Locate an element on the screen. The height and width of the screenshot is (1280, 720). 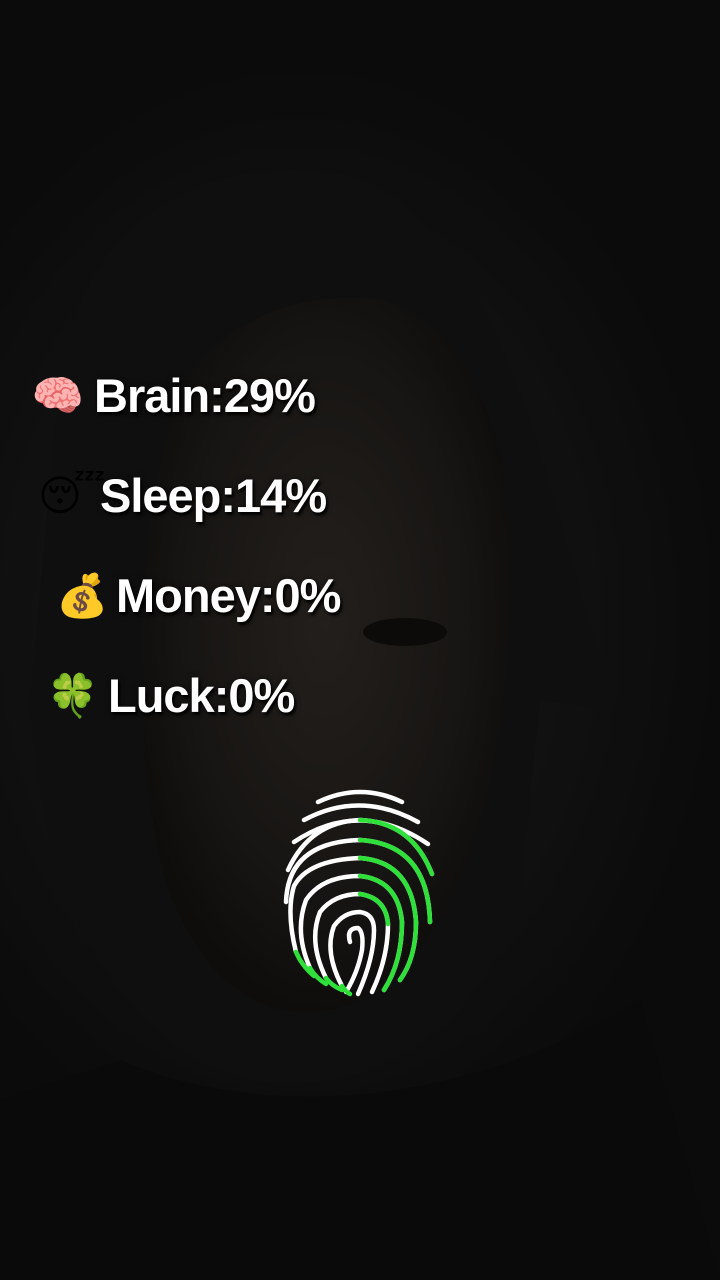
stat-sleep-label: Sleep:14% is located at coordinates (213, 495).